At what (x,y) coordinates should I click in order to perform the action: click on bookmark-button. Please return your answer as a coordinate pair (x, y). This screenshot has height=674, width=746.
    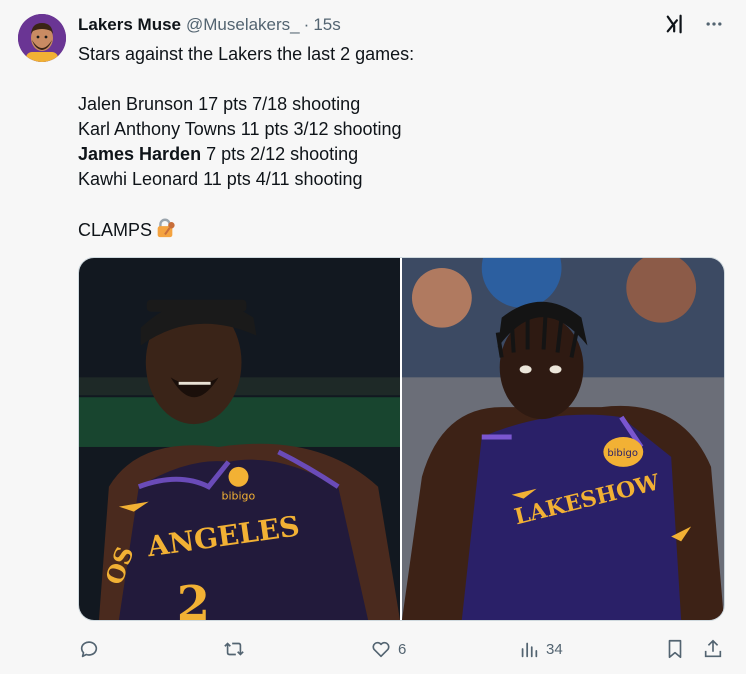
    Looking at the image, I should click on (675, 649).